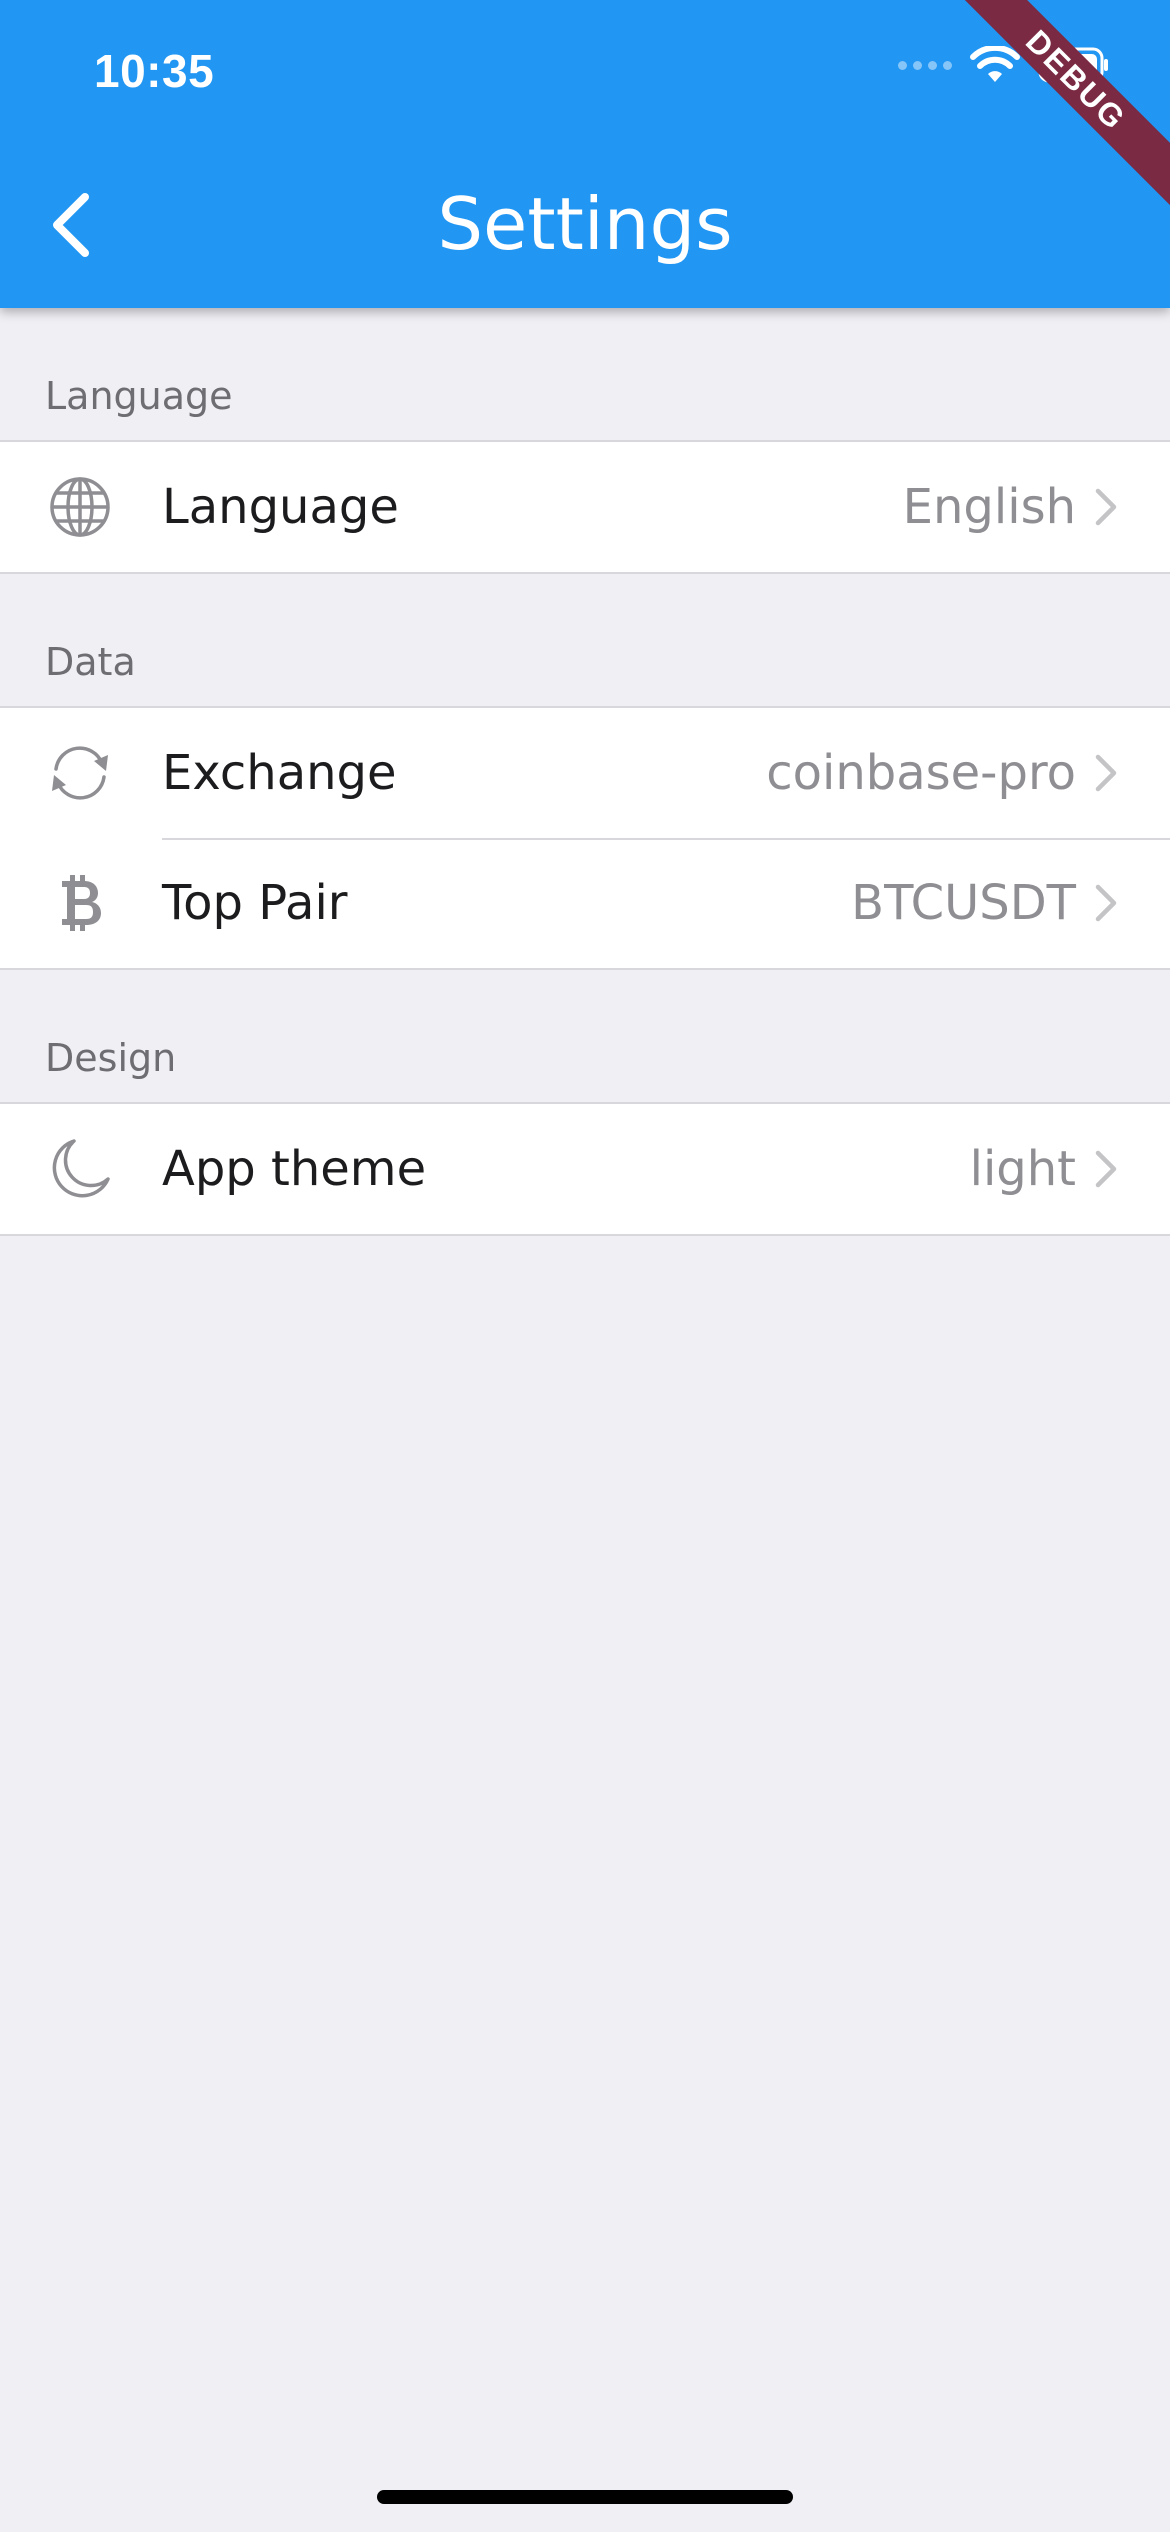 The image size is (1170, 2532). Describe the element at coordinates (255, 903) in the screenshot. I see `setting-label: Top Pair` at that location.